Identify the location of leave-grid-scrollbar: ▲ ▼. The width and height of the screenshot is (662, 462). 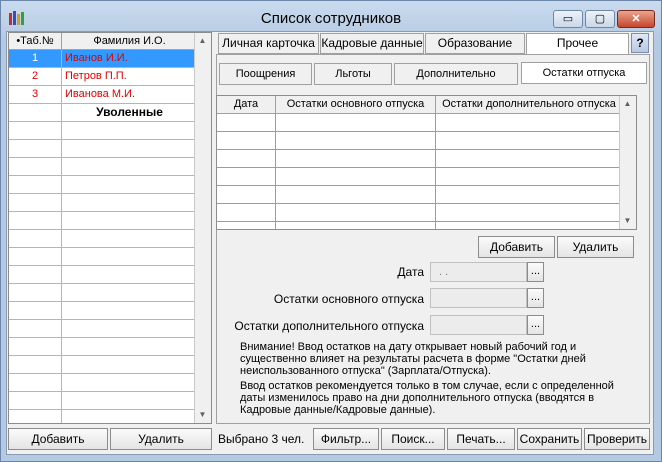
(627, 162).